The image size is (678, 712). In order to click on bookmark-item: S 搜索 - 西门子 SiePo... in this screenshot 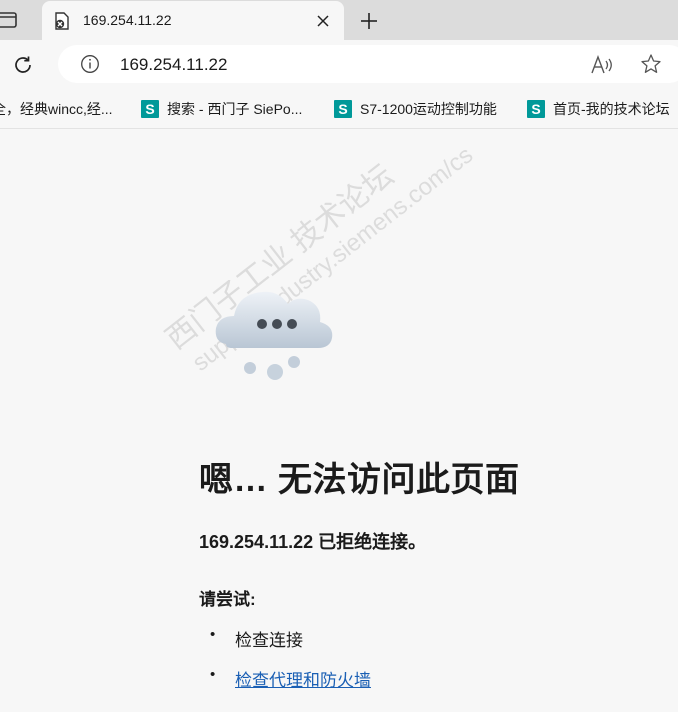, I will do `click(221, 109)`.